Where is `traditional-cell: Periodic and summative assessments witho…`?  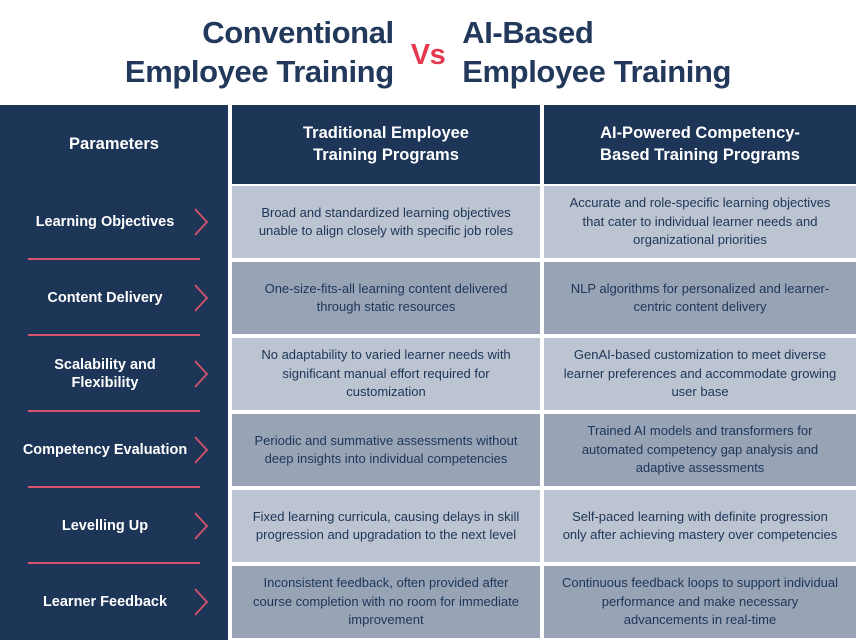
traditional-cell: Periodic and summative assessments witho… is located at coordinates (386, 450).